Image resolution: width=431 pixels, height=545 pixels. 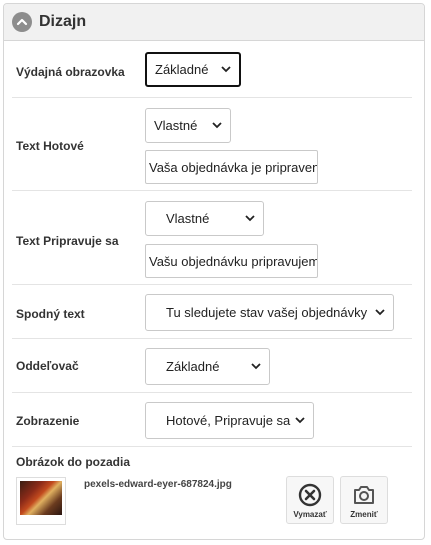 What do you see at coordinates (204, 218) in the screenshot?
I see `text-pripravuje-sa-select: Vlastné` at bounding box center [204, 218].